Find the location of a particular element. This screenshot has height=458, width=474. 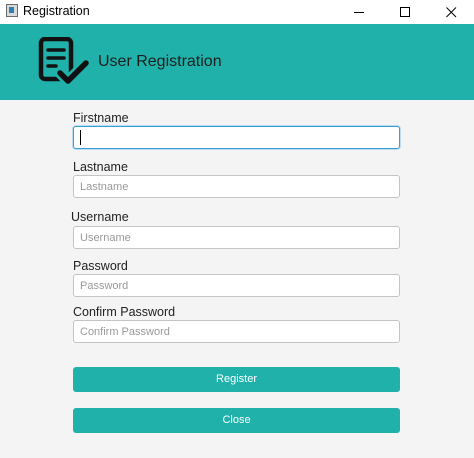

lastname-field is located at coordinates (236, 186).